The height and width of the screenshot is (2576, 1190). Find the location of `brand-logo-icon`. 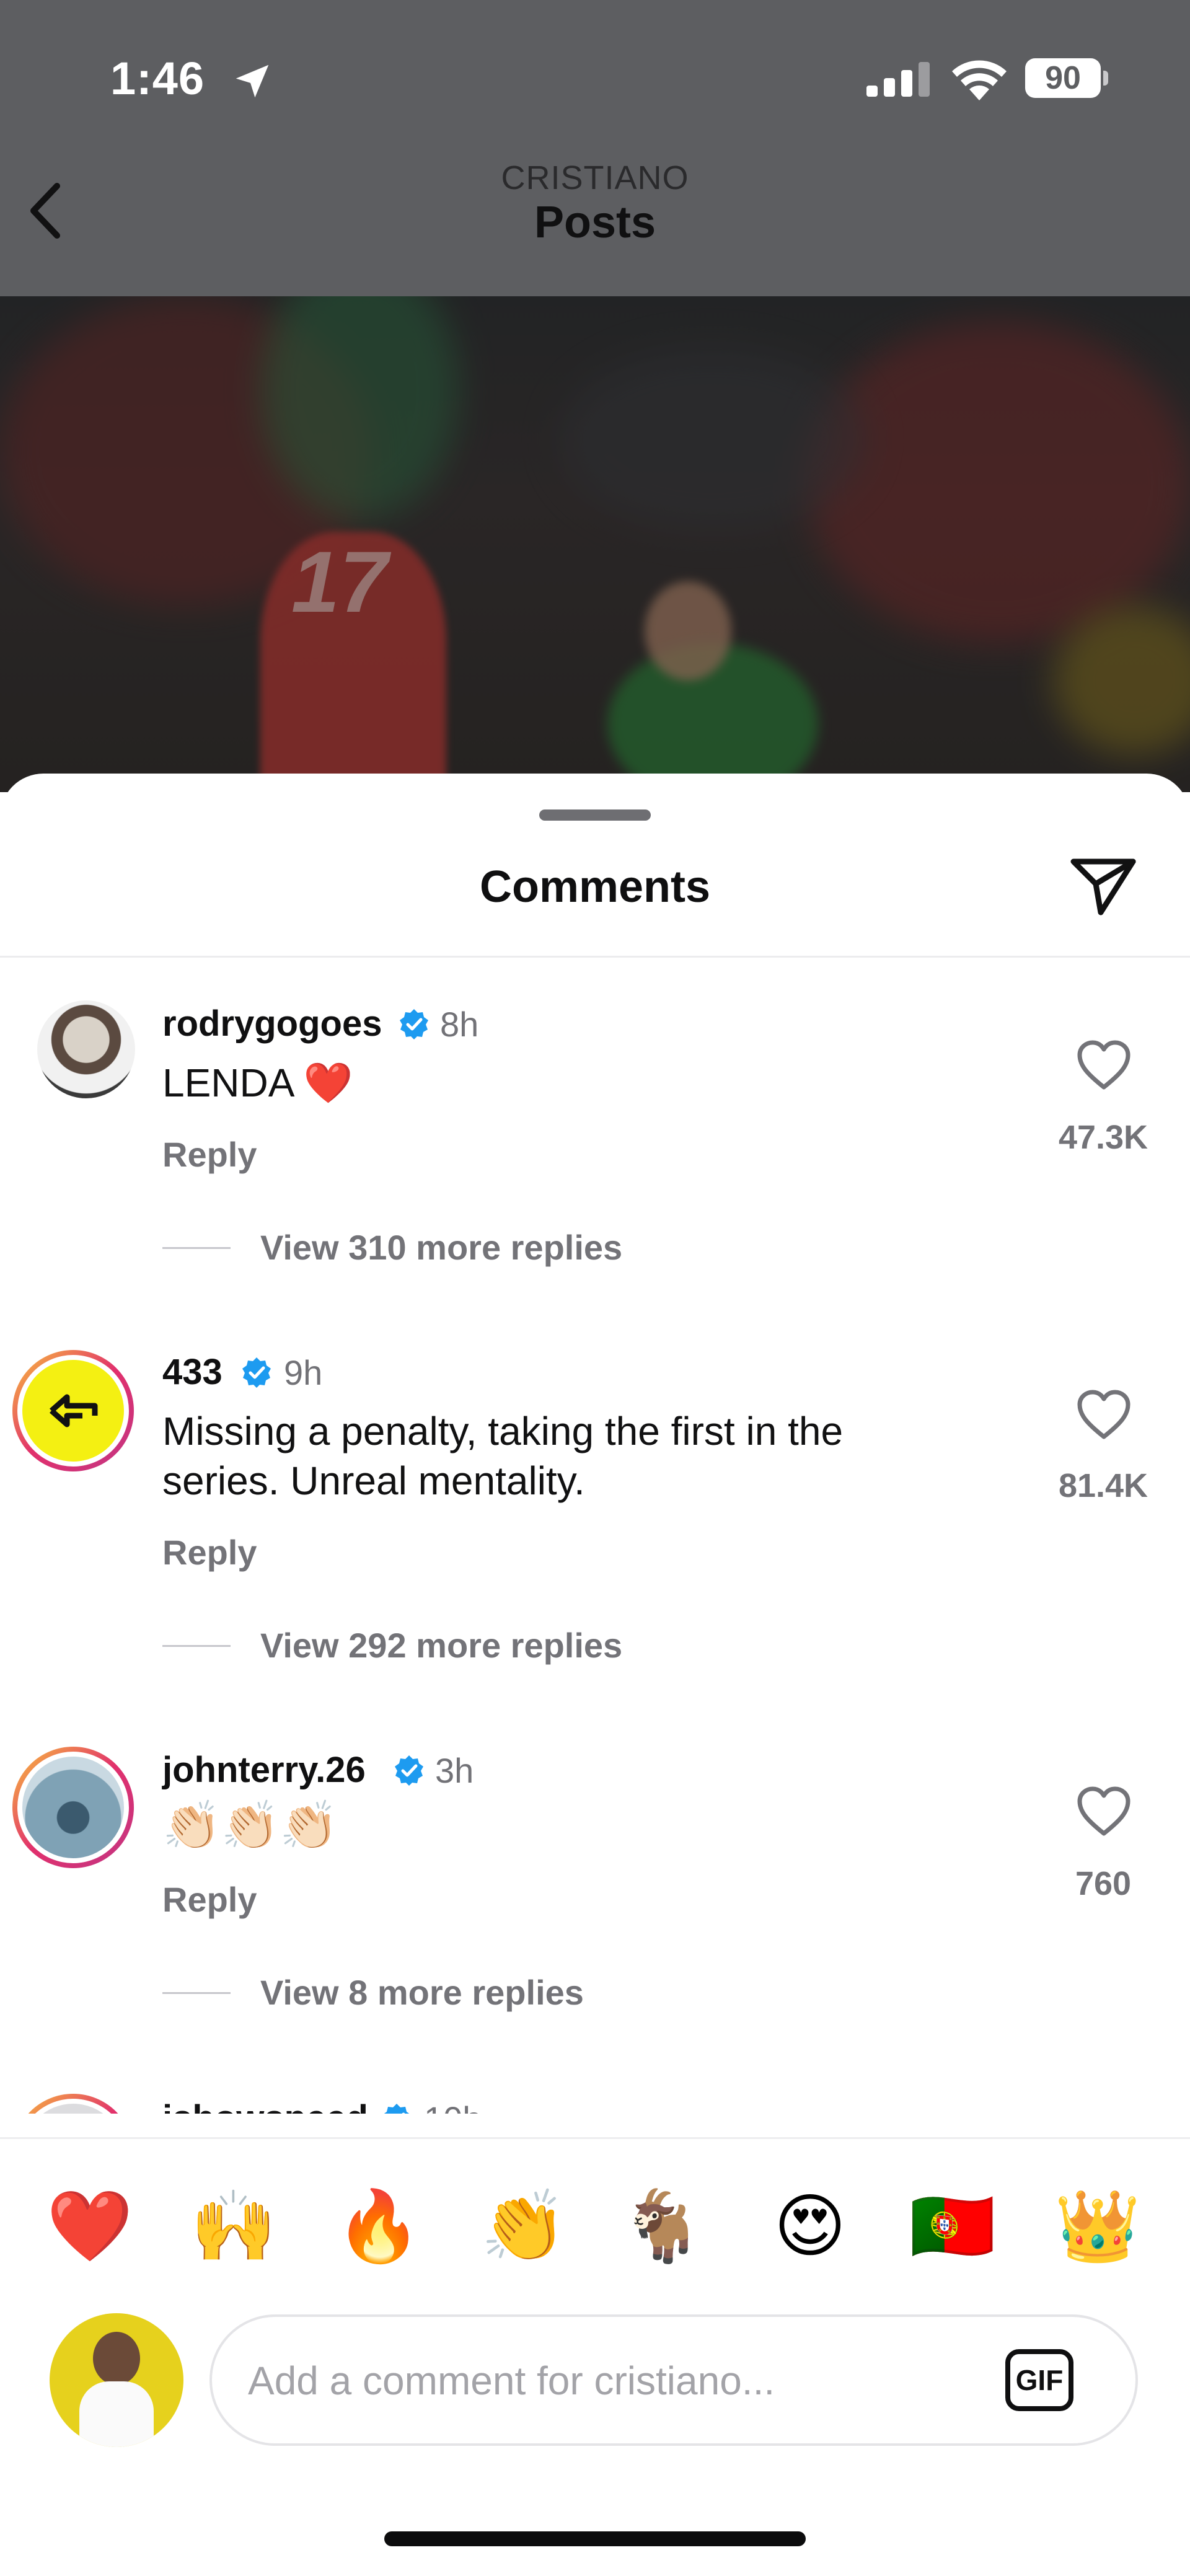

brand-logo-icon is located at coordinates (74, 1410).